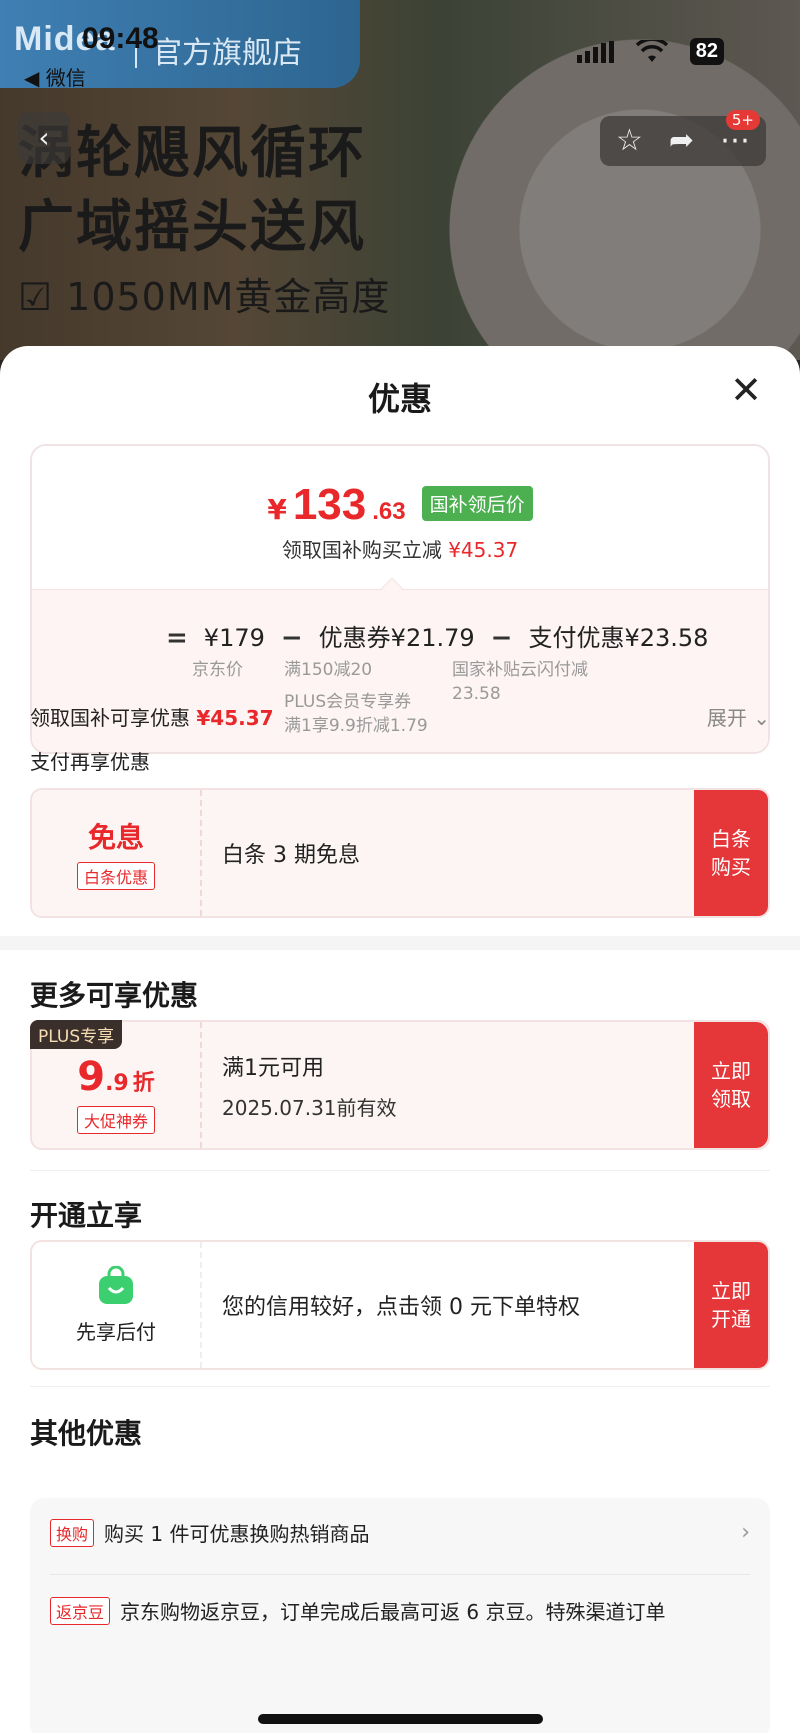 This screenshot has width=800, height=1733. Describe the element at coordinates (731, 1071) in the screenshot. I see `claim-line1: 立即` at that location.